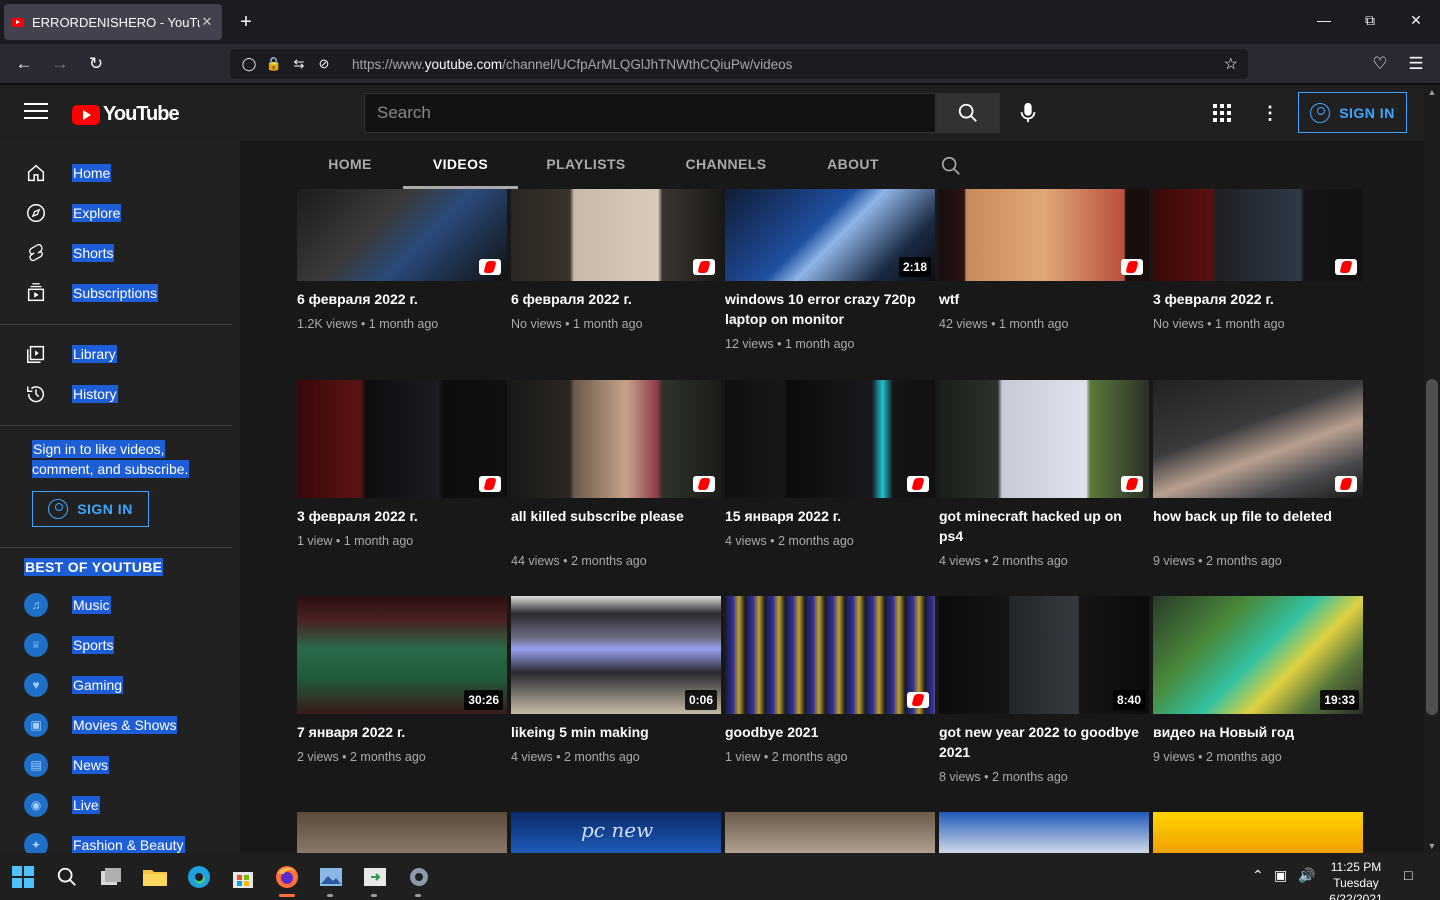 The height and width of the screenshot is (900, 1440). What do you see at coordinates (249, 64) in the screenshot?
I see `shield-icon: ◯` at bounding box center [249, 64].